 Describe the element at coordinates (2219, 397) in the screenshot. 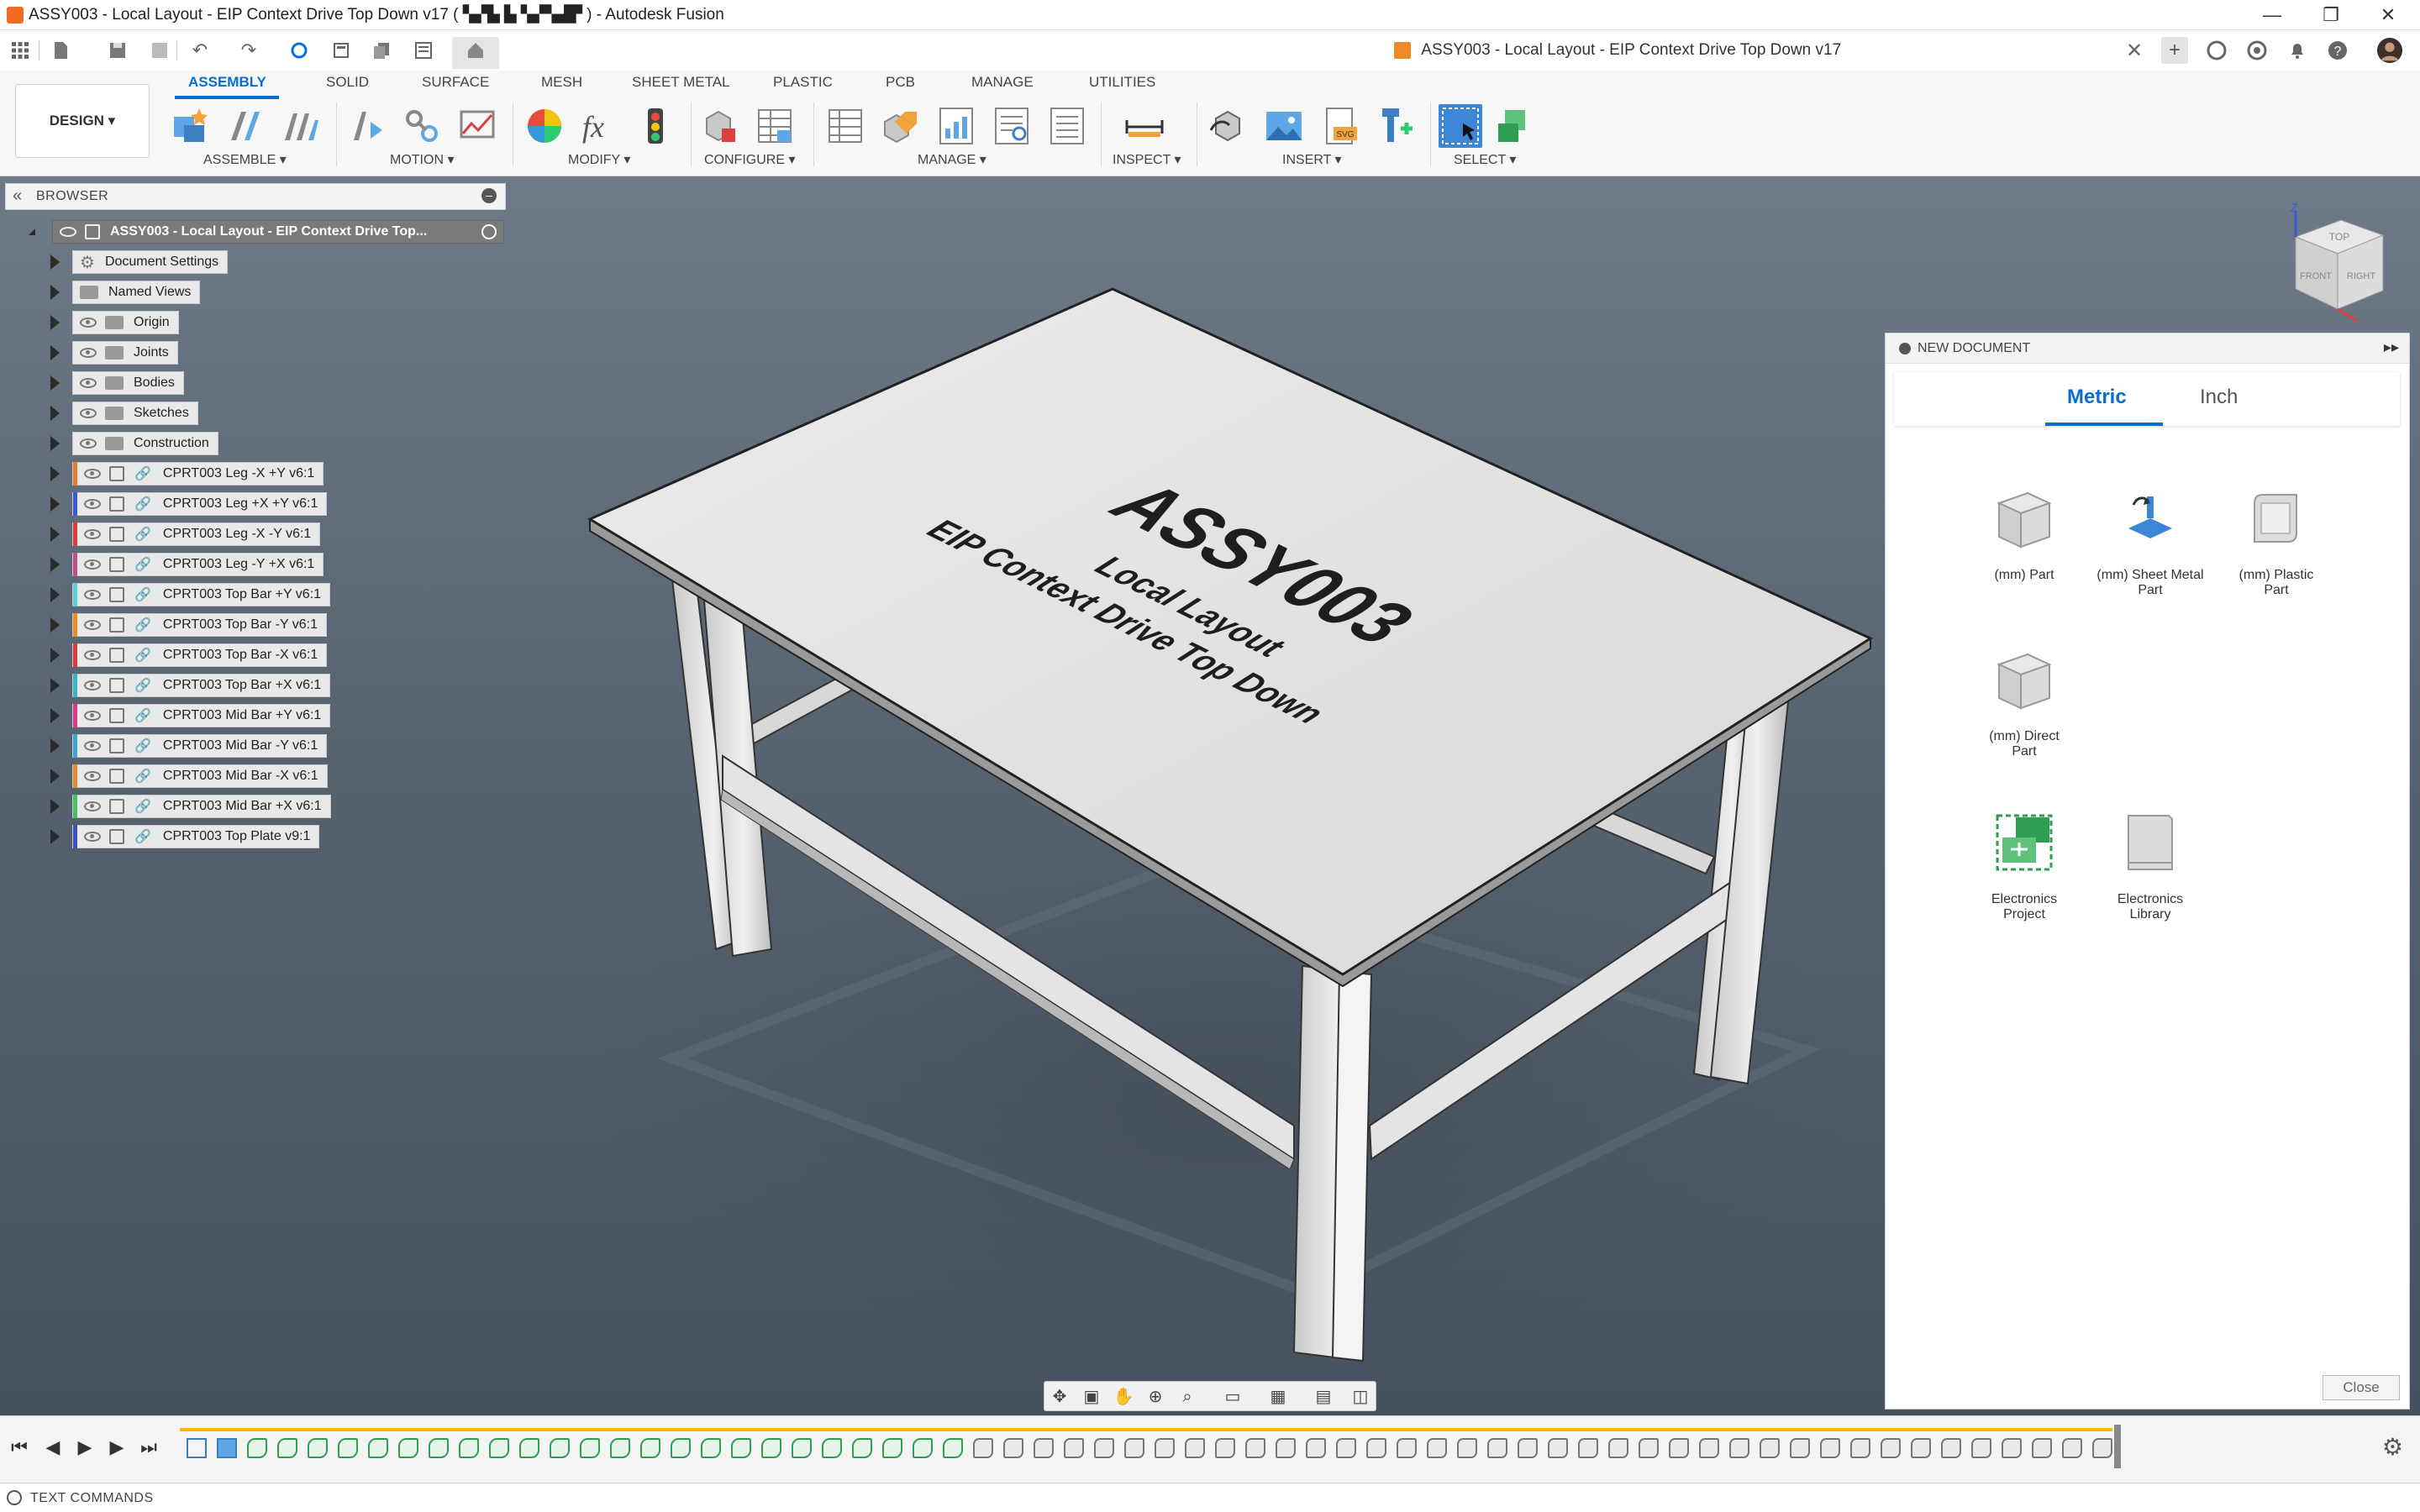

I see `tab-inch: Inch` at that location.